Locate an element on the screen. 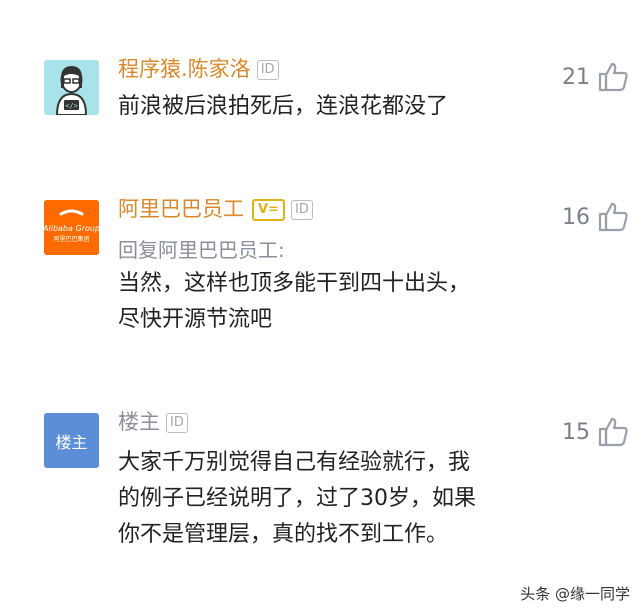 Image resolution: width=640 pixels, height=610 pixels. alibaba-logo-icon: Alibaba Group 阿里巴巴集团 is located at coordinates (71, 227).